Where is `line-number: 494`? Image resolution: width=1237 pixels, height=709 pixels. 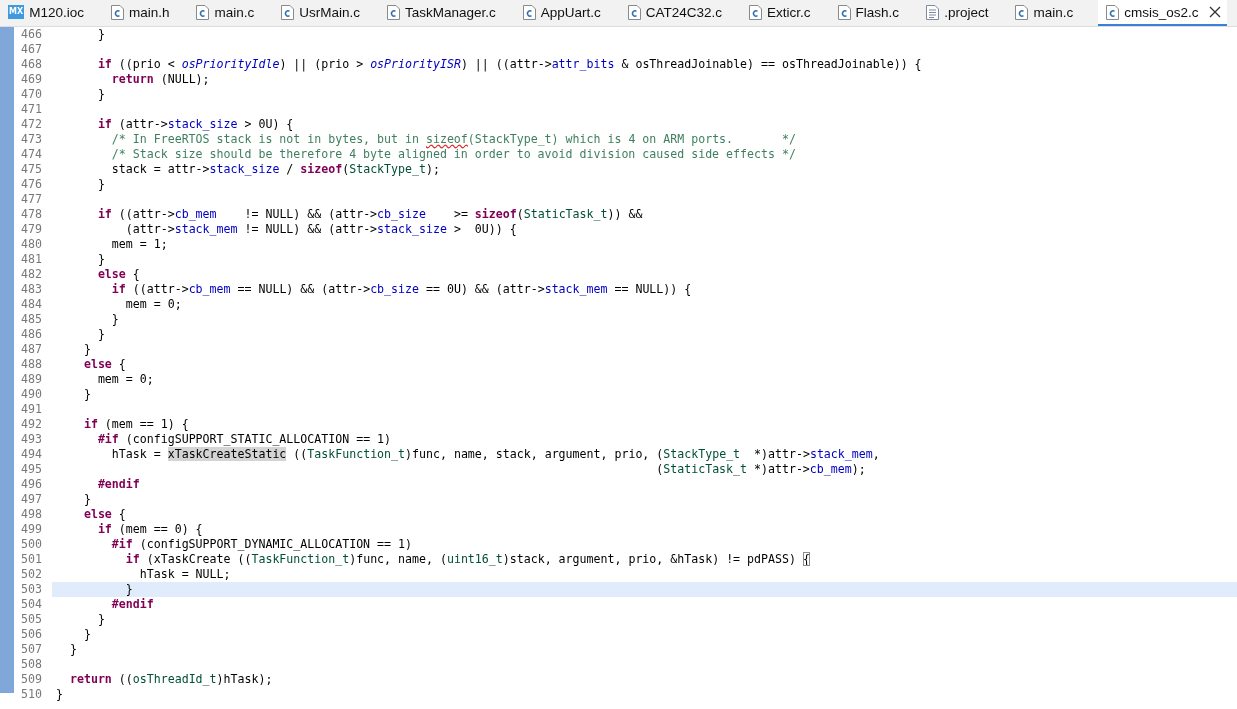
line-number: 494 is located at coordinates (31, 454).